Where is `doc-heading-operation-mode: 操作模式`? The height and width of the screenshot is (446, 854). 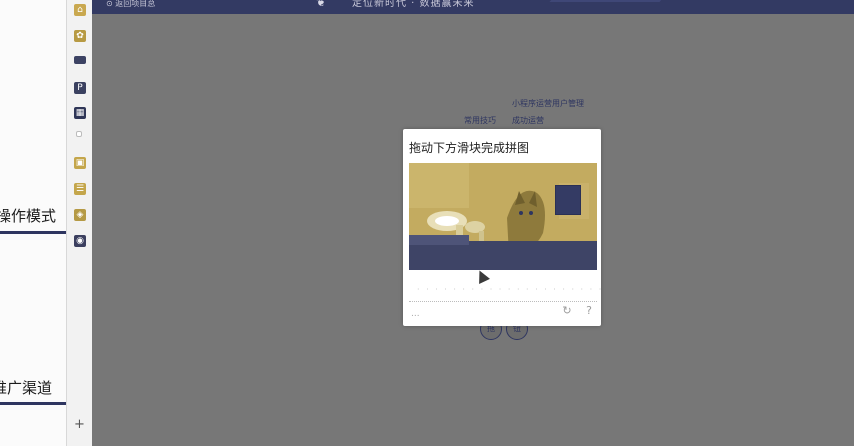 doc-heading-operation-mode: 操作模式 is located at coordinates (28, 216).